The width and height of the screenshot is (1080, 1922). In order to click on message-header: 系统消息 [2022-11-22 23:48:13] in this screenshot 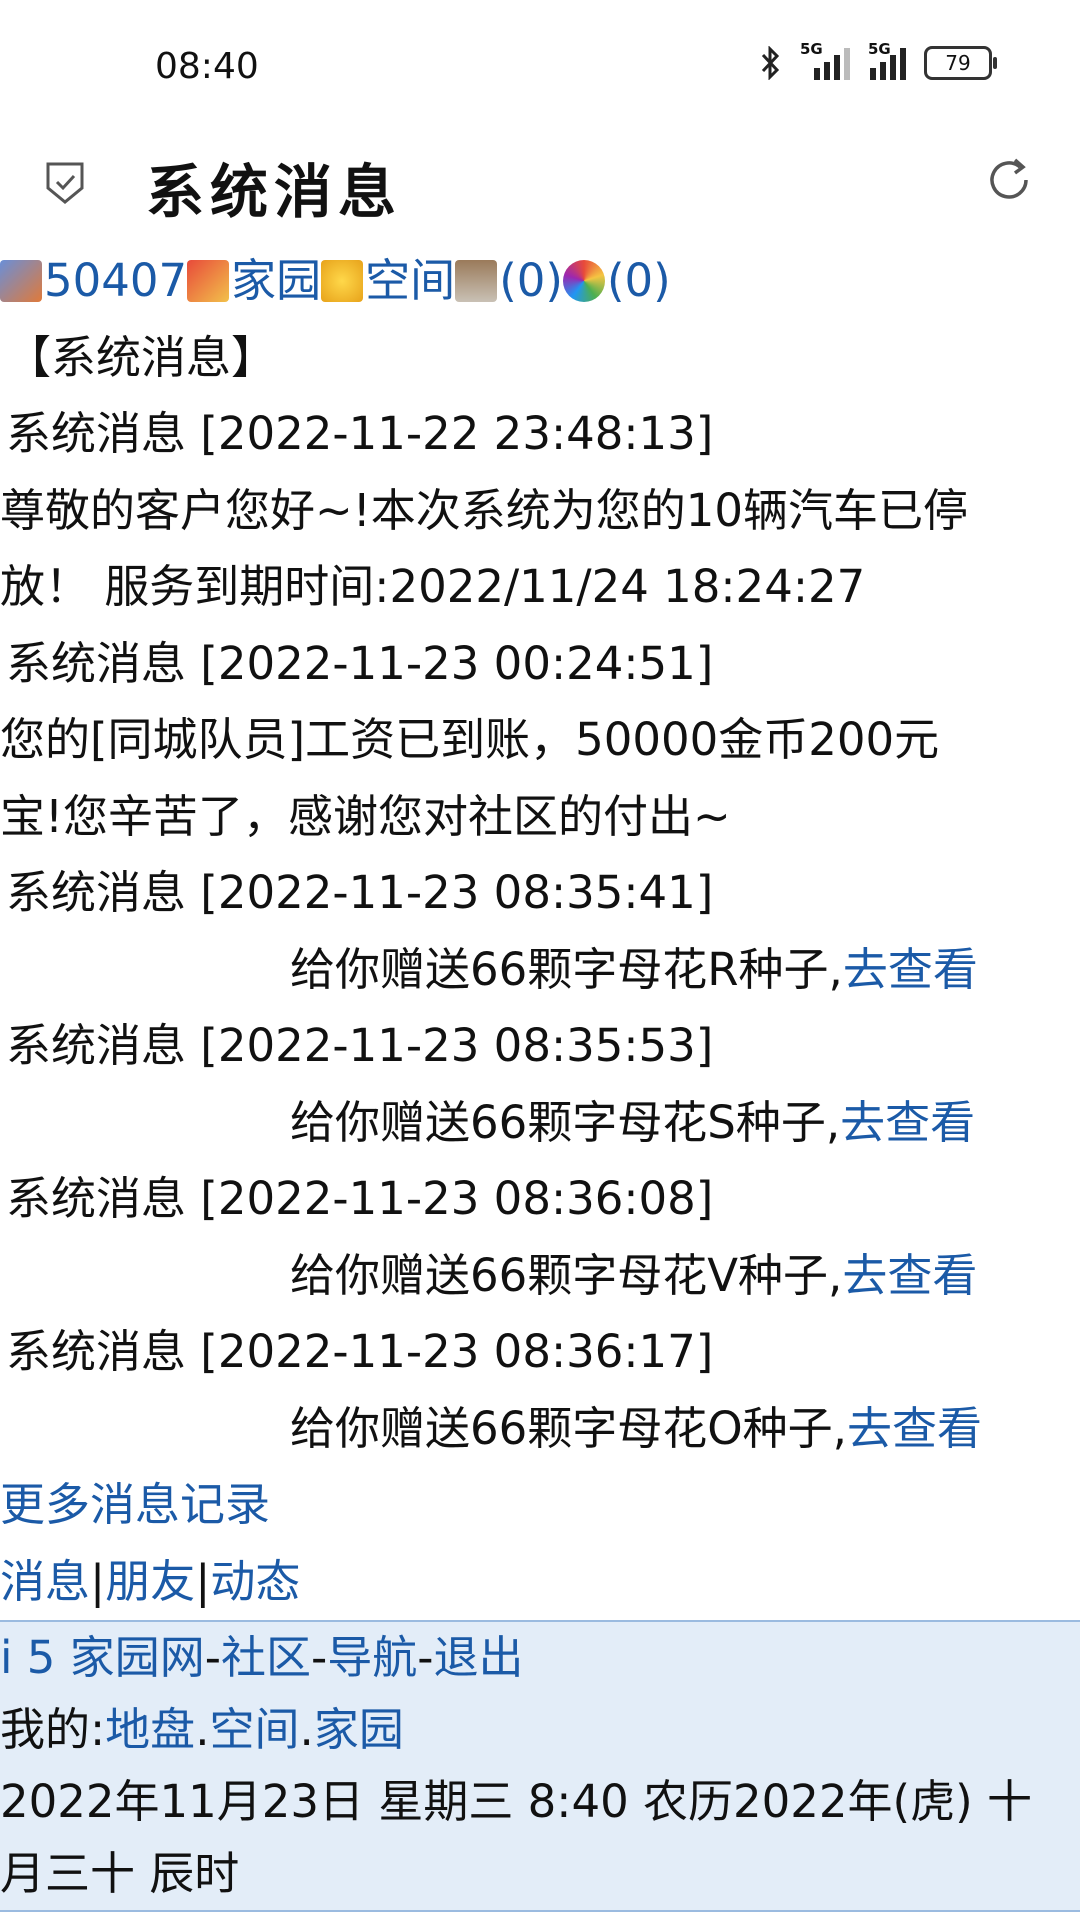, I will do `click(360, 433)`.